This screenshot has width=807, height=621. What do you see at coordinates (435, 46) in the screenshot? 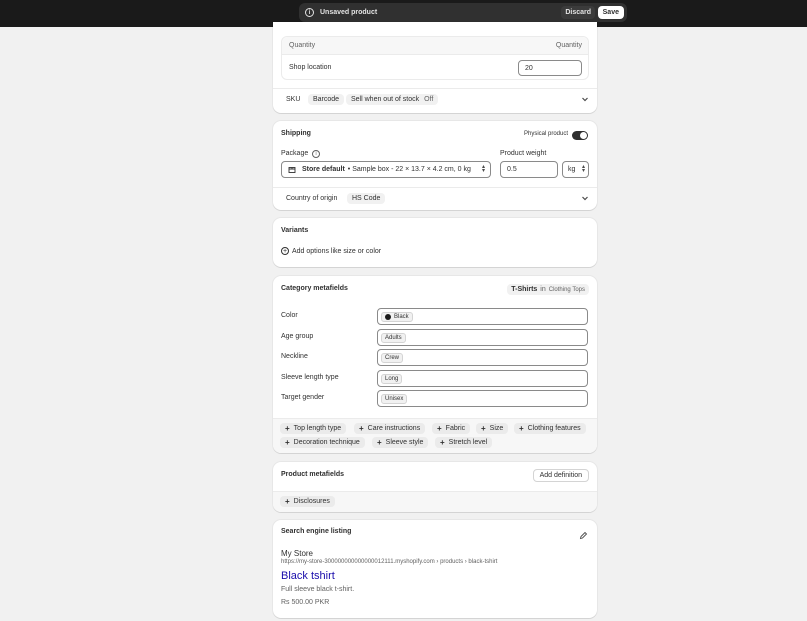
I see `inventory-table-header` at bounding box center [435, 46].